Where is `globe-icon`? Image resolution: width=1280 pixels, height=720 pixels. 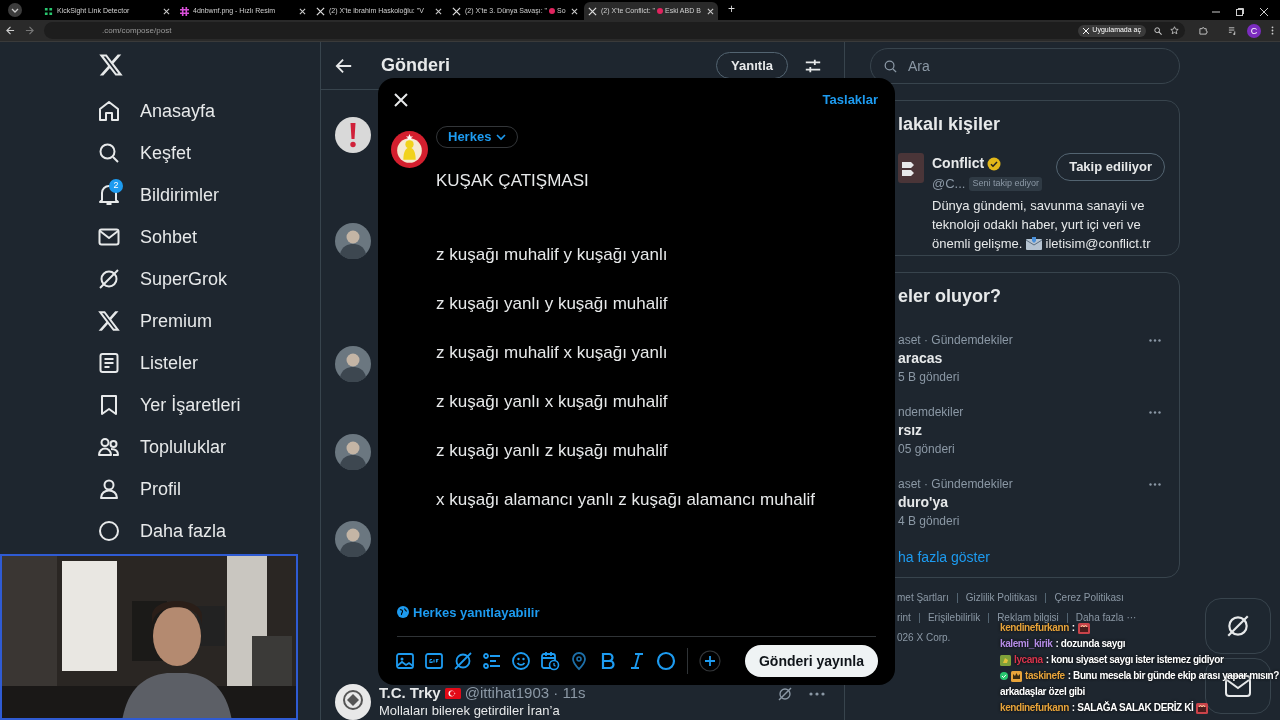
globe-icon is located at coordinates (403, 612).